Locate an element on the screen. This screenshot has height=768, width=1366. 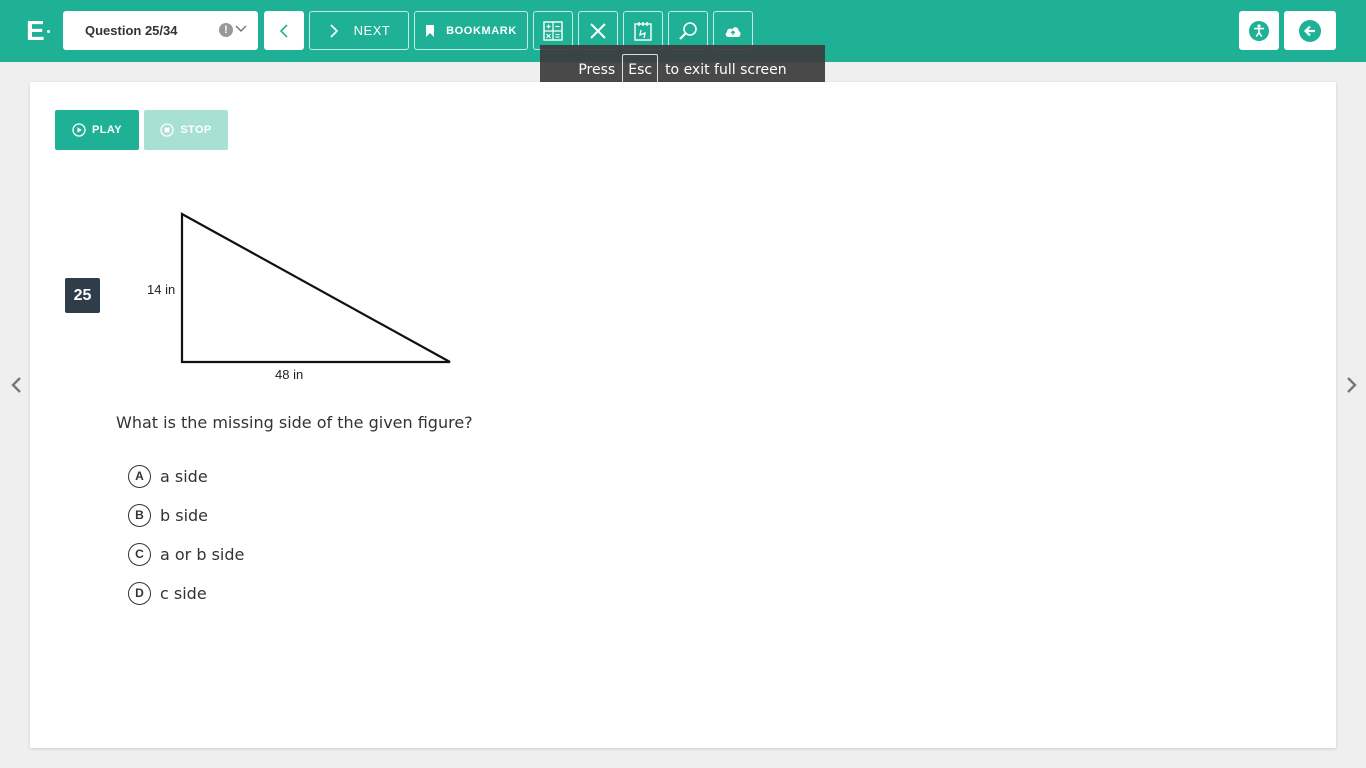
bookmark-icon is located at coordinates (430, 30).